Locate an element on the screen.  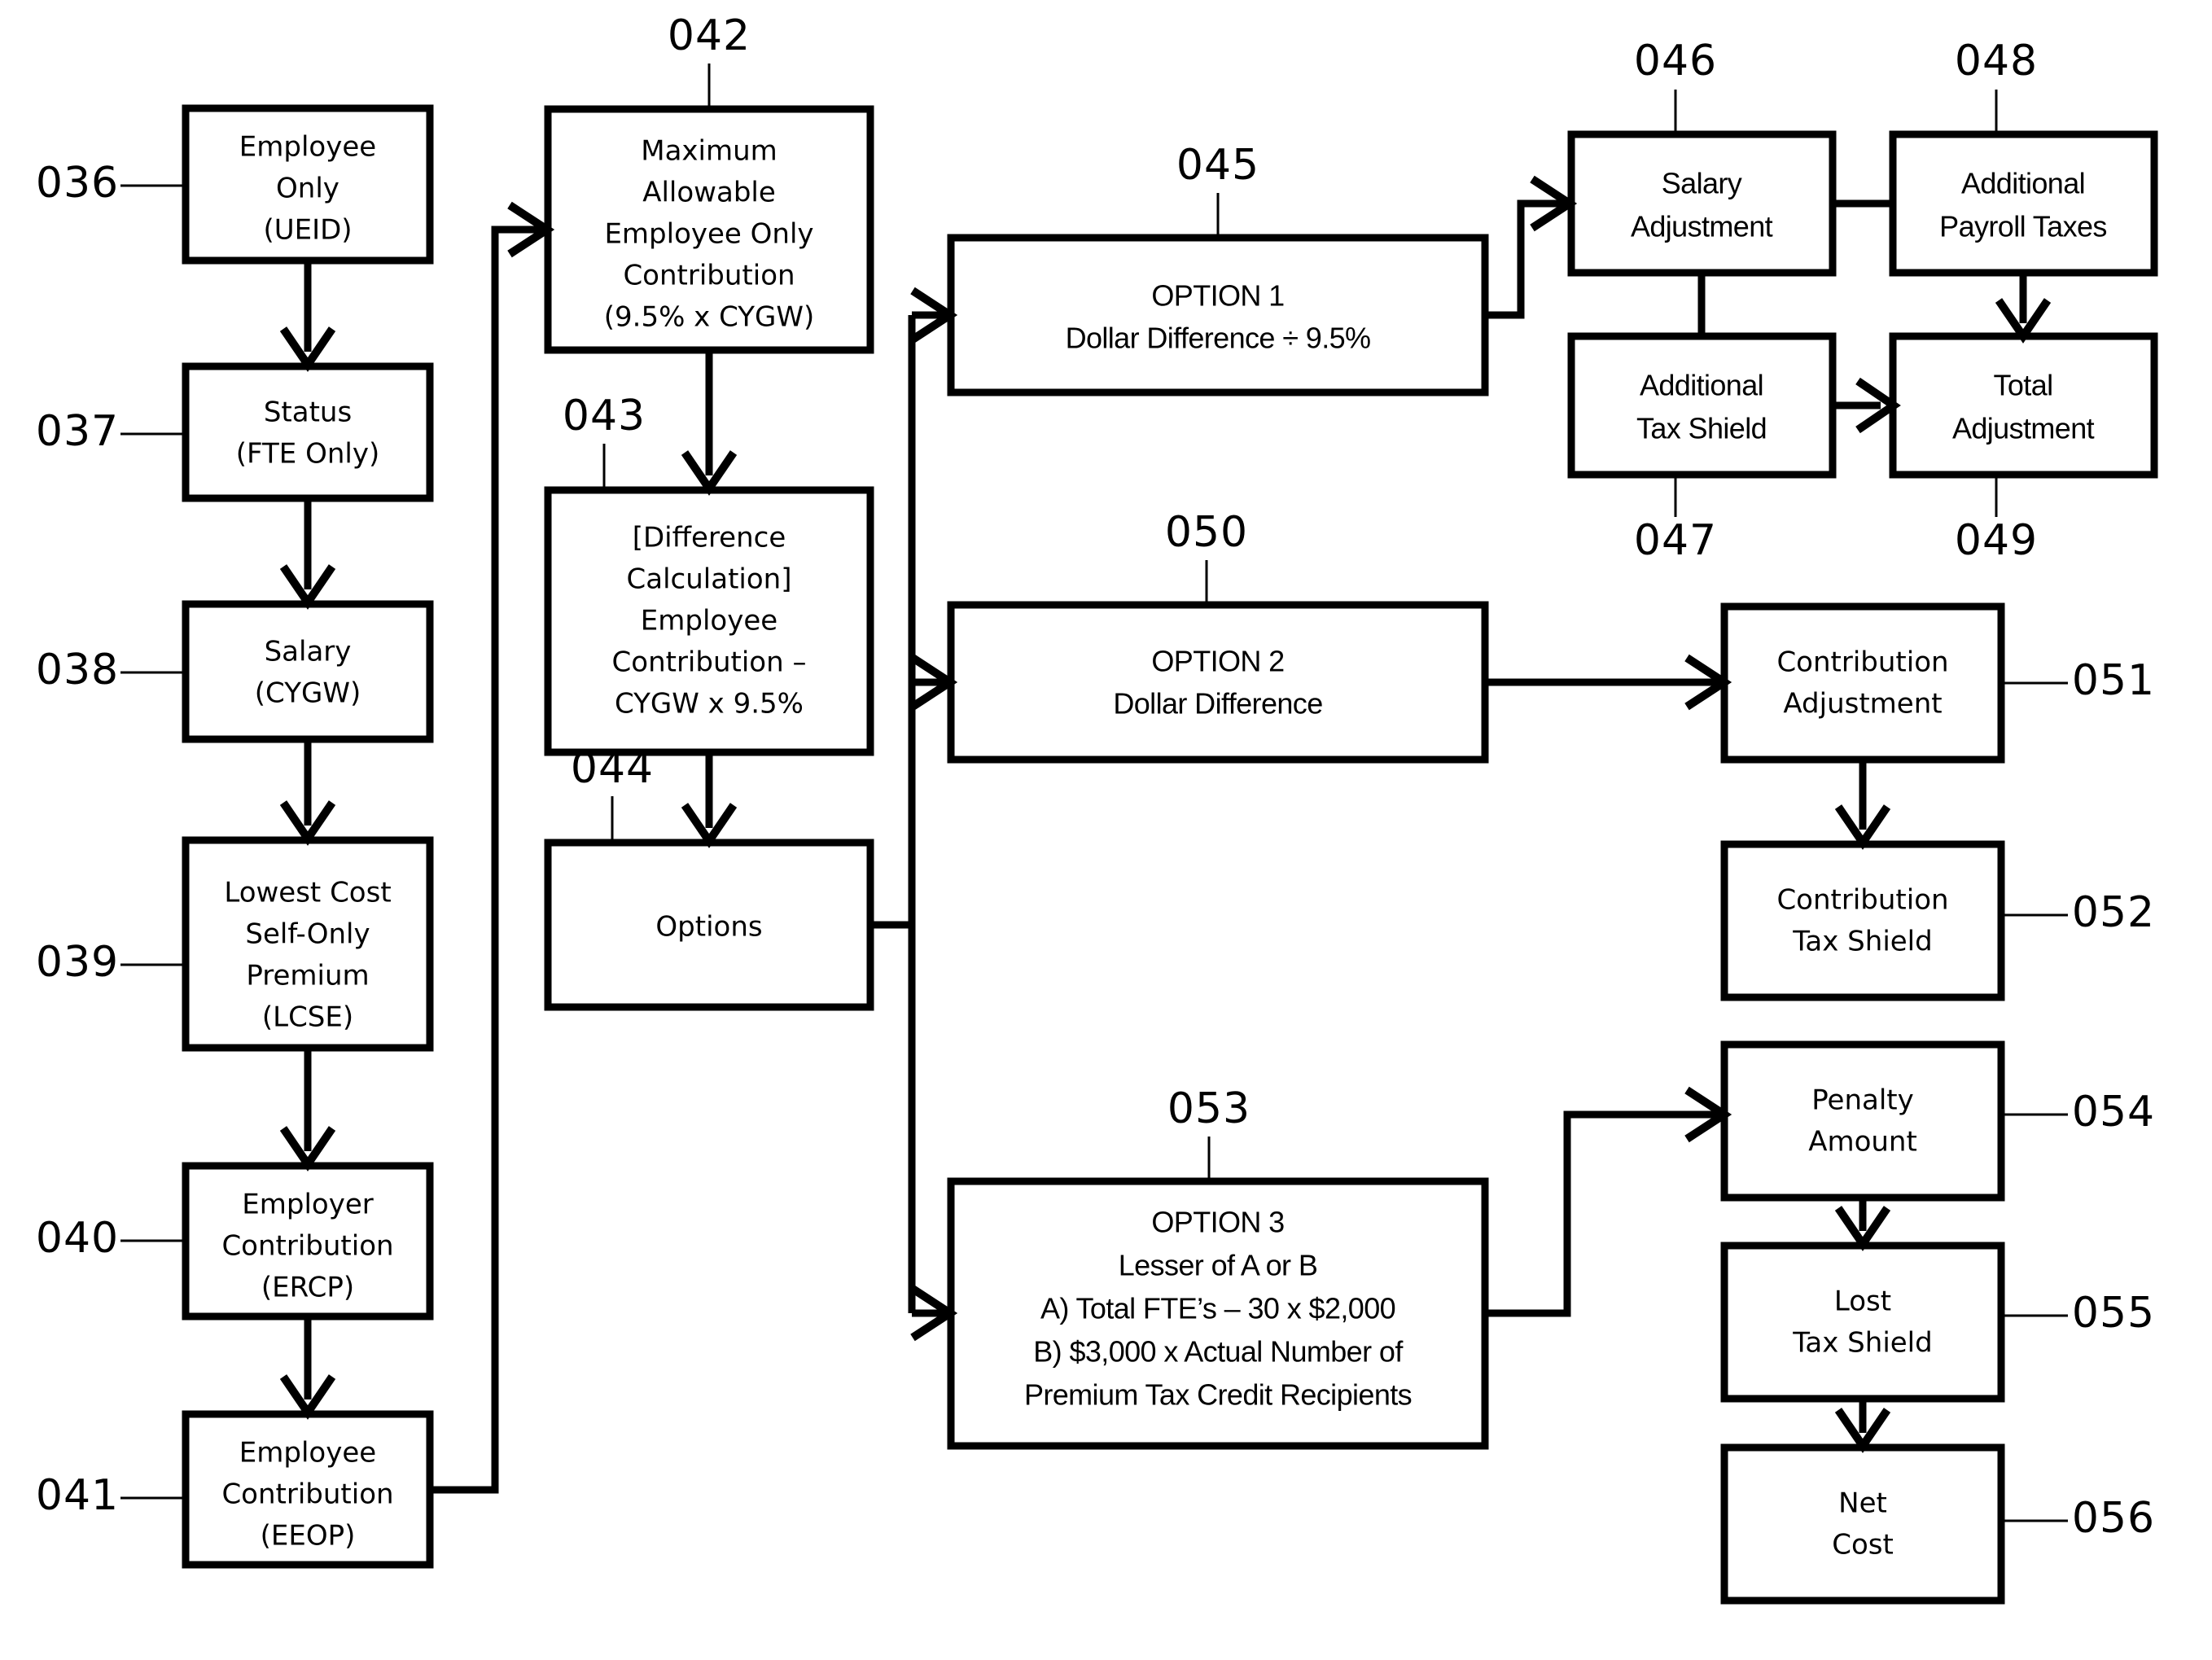
node-047: Additional Tax Shield 047 is located at coordinates (1702, 448).